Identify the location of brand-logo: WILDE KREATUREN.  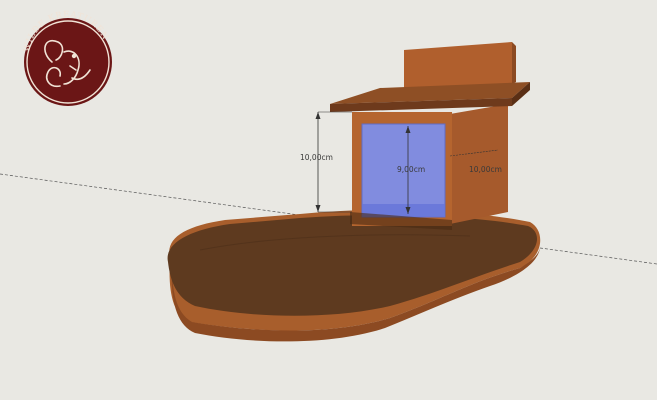
(67, 58).